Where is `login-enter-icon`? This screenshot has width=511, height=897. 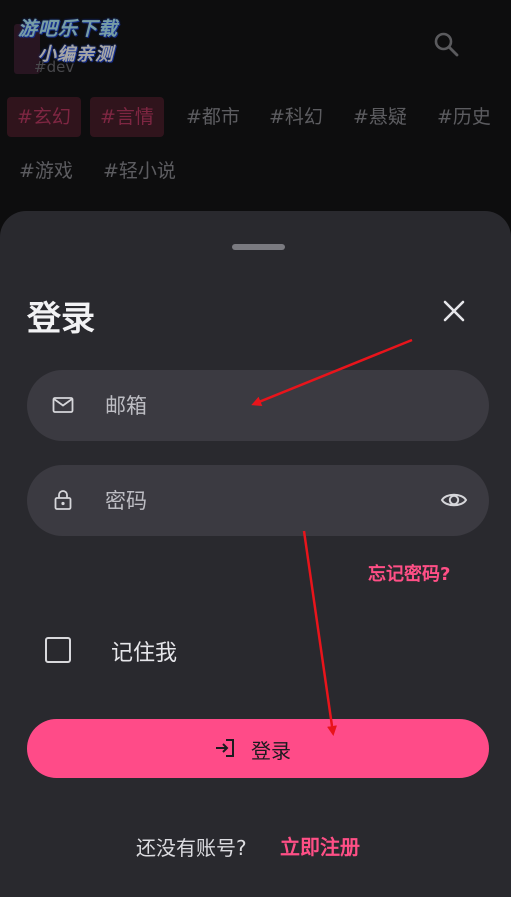 login-enter-icon is located at coordinates (225, 748).